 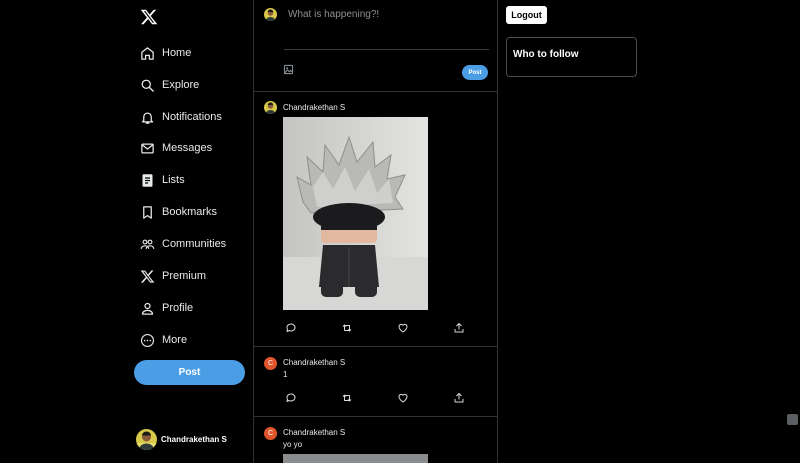 I want to click on bell-icon, so click(x=147, y=117).